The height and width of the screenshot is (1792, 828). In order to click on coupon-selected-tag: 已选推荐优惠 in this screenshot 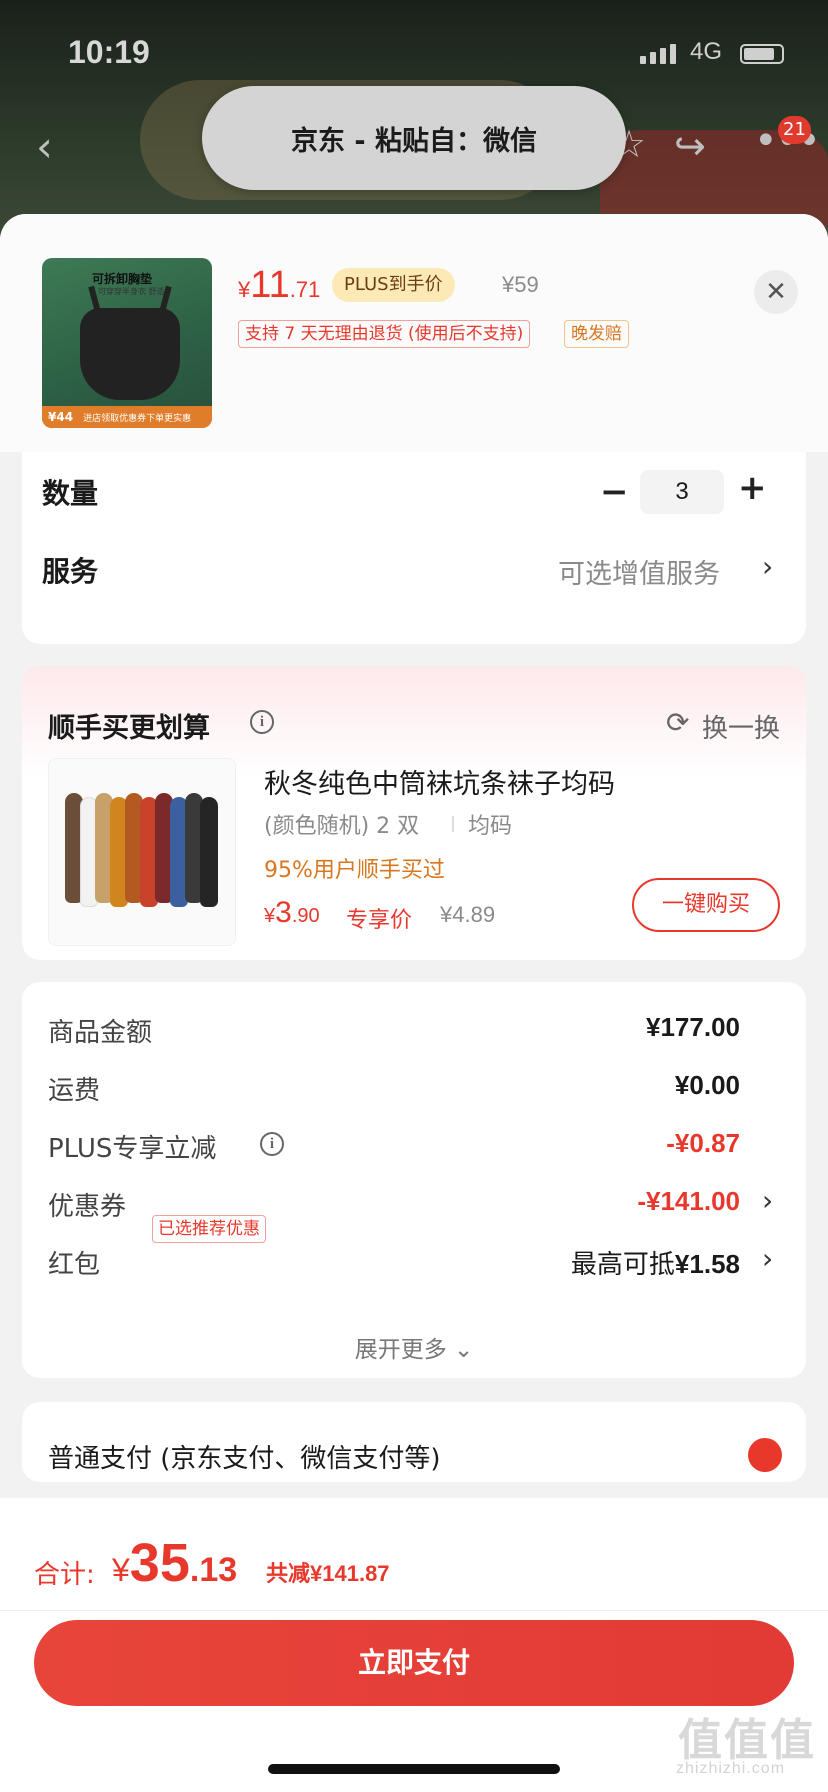, I will do `click(209, 1229)`.